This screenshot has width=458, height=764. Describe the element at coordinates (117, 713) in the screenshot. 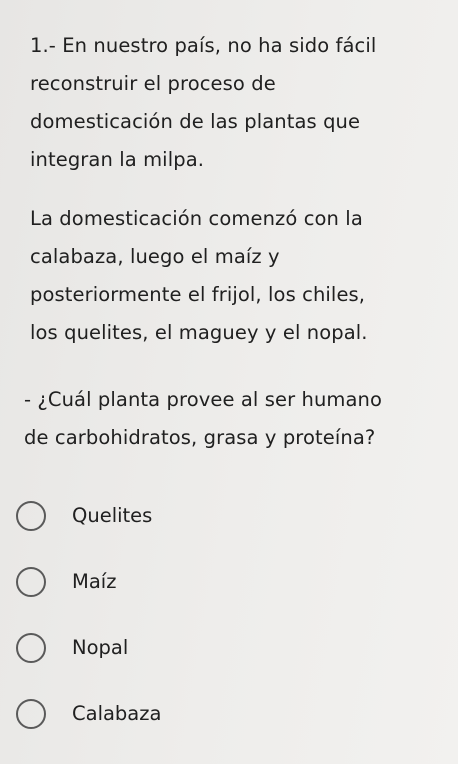

I see `option-label: Calabaza` at that location.